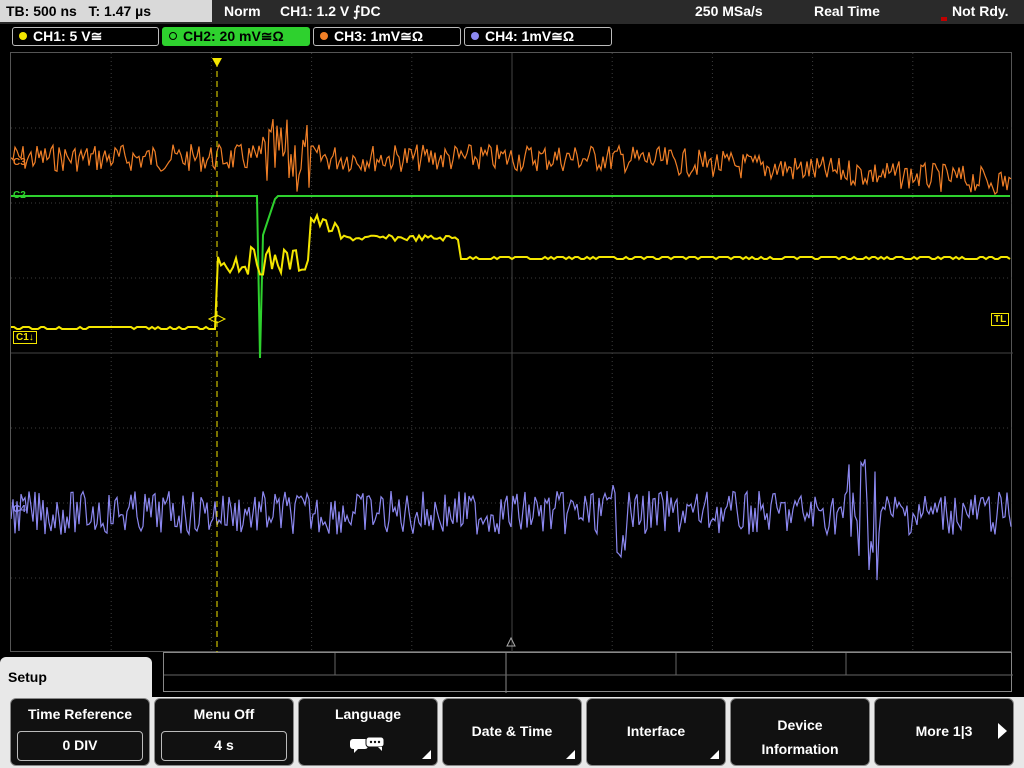 This screenshot has height=768, width=1024. I want to click on ch3-label: CH3: 1mV≅Ω, so click(379, 36).